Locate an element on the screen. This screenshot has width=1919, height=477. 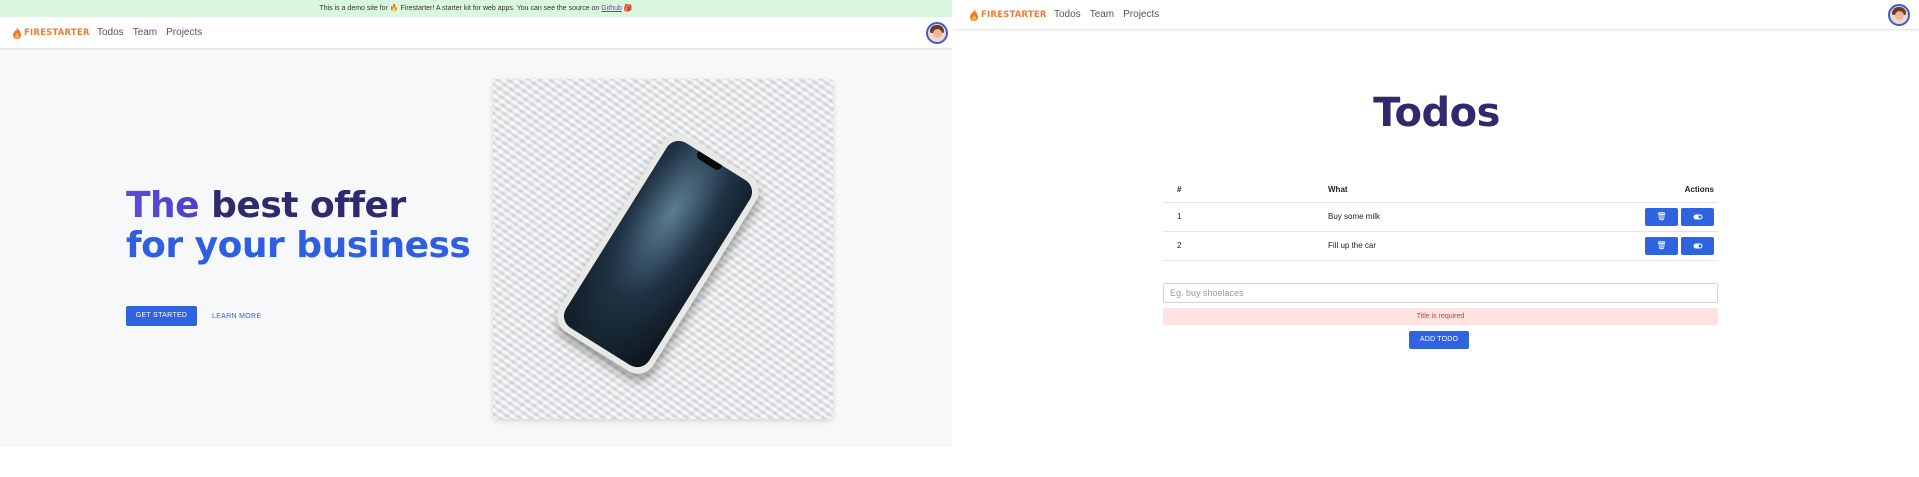
table-row: 2 Fill up the car 🗑 is located at coordinates (1440, 246).